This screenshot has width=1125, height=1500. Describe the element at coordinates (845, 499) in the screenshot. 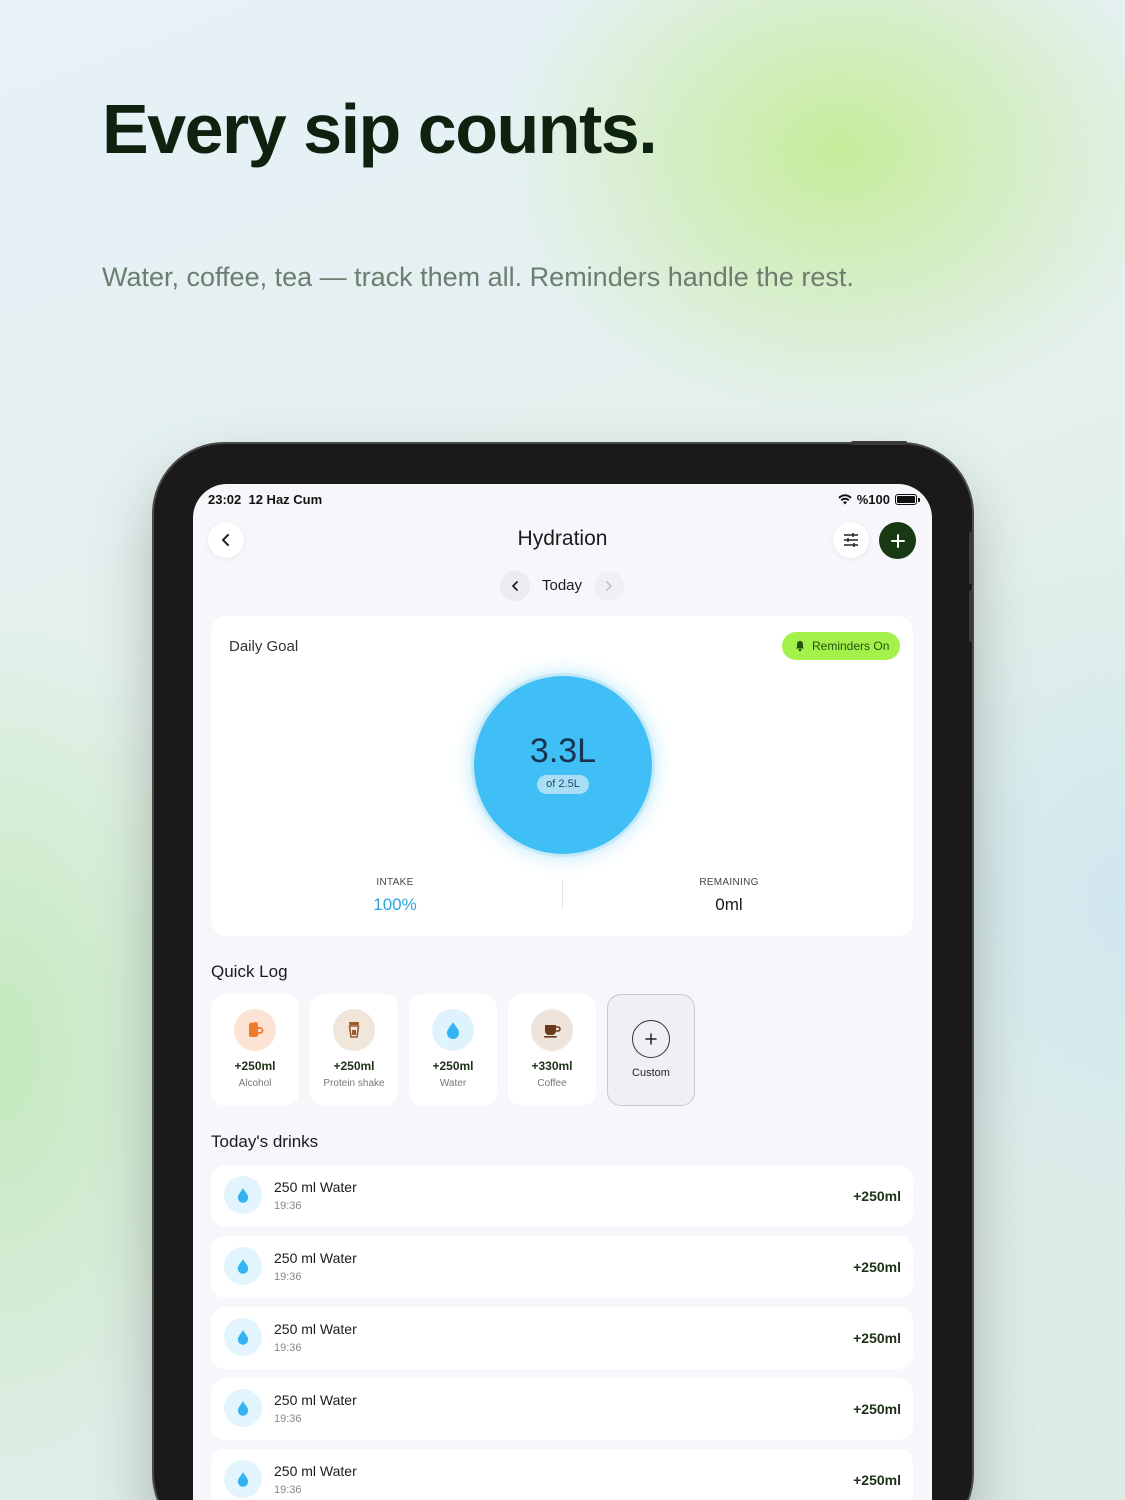

I see `wifi-icon` at that location.